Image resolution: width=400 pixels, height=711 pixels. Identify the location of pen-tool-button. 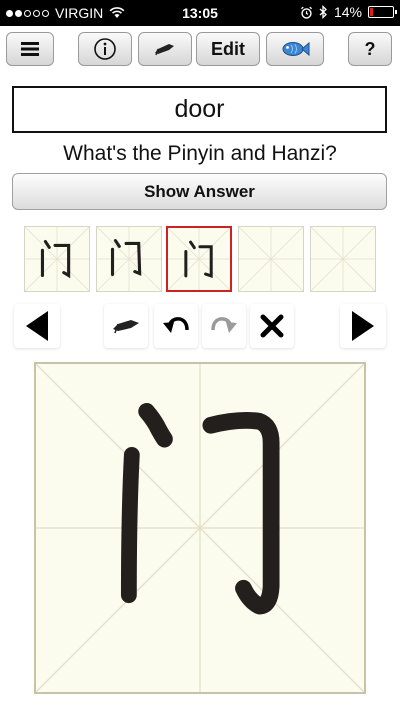
(126, 326).